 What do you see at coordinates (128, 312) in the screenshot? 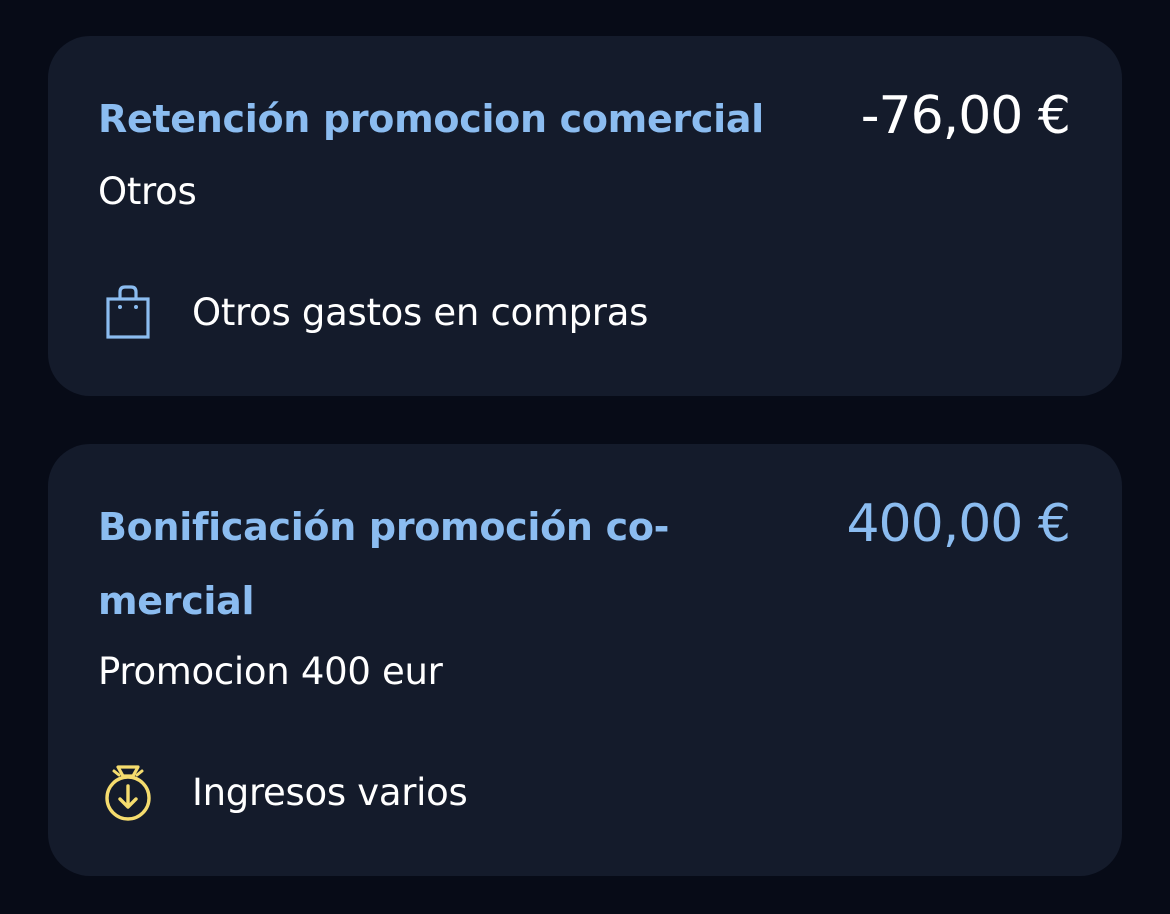
I see `shopping-bag-icon` at bounding box center [128, 312].